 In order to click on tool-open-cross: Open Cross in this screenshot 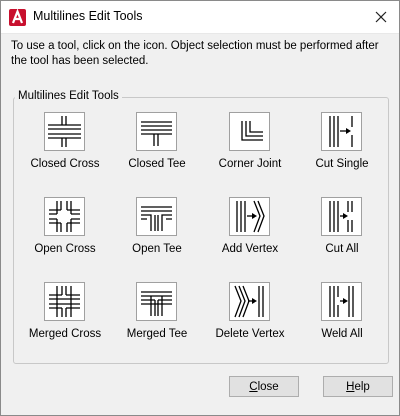, I will do `click(67, 230)`.